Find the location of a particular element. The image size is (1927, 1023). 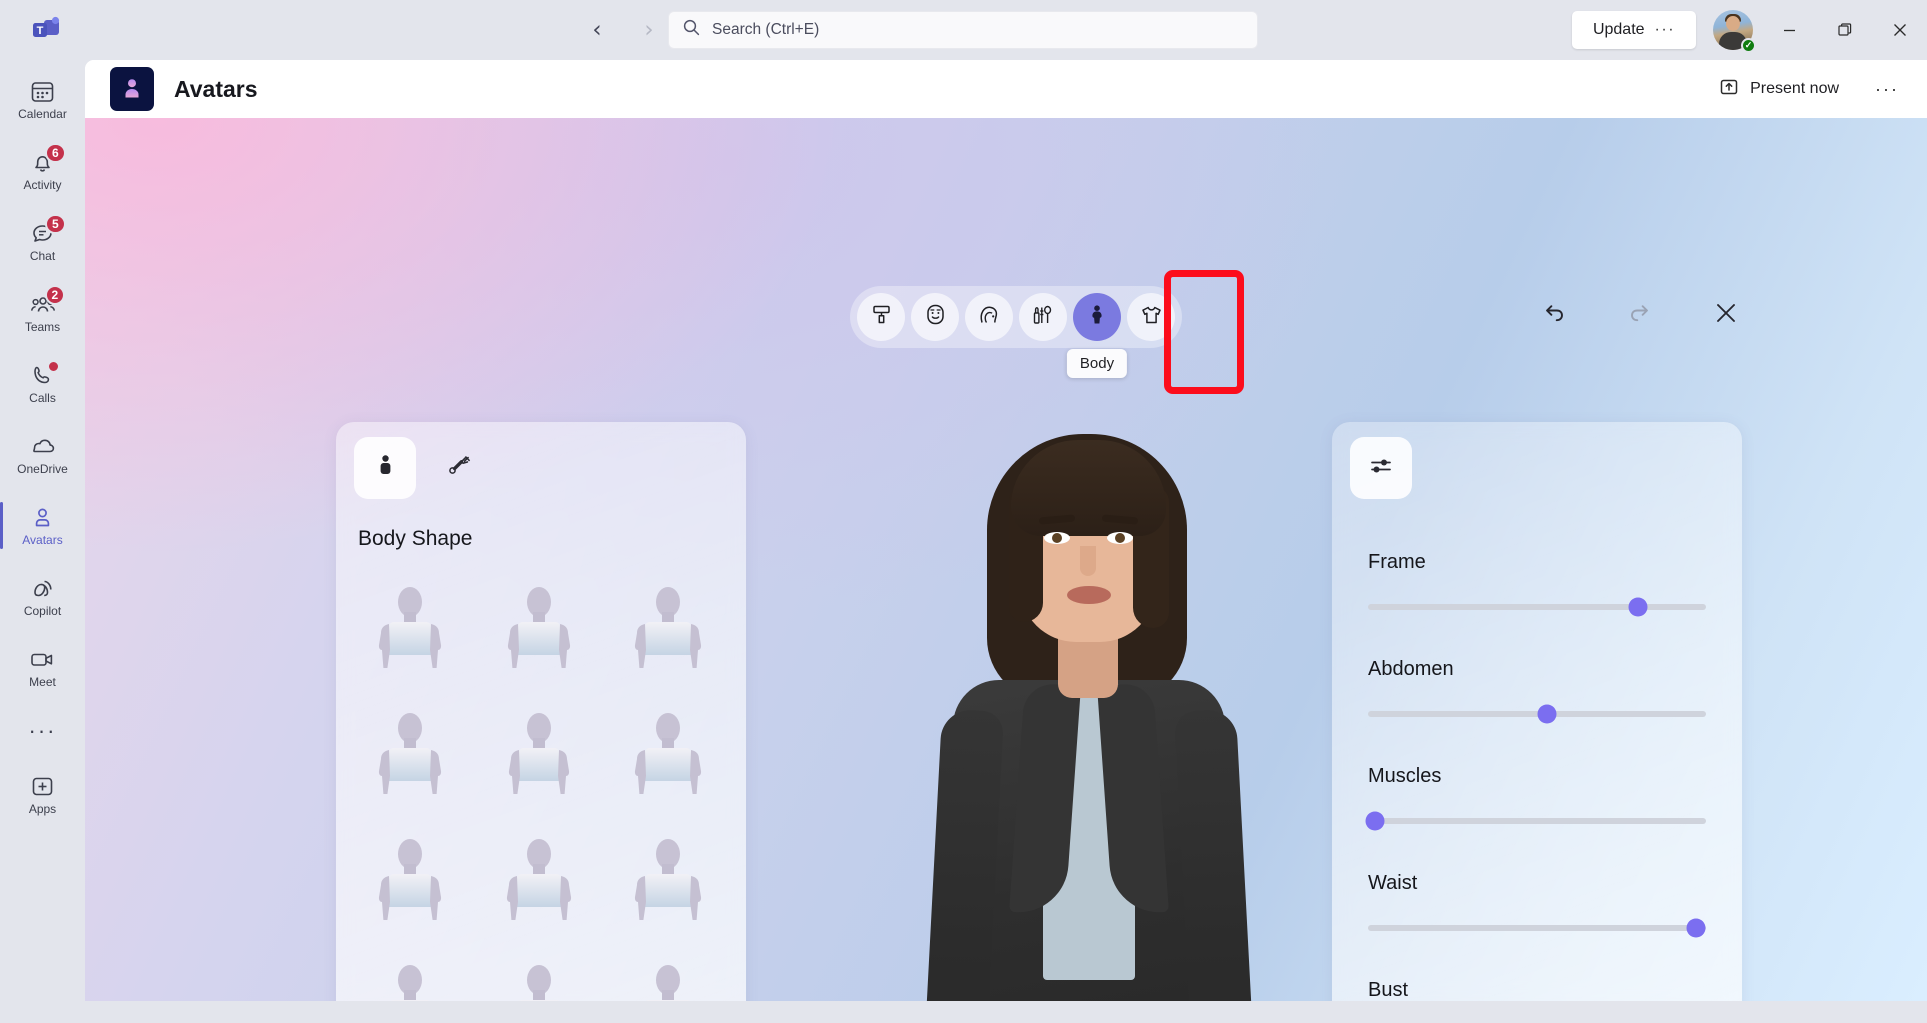

sidebar-item-apps: Apps is located at coordinates (42, 794).